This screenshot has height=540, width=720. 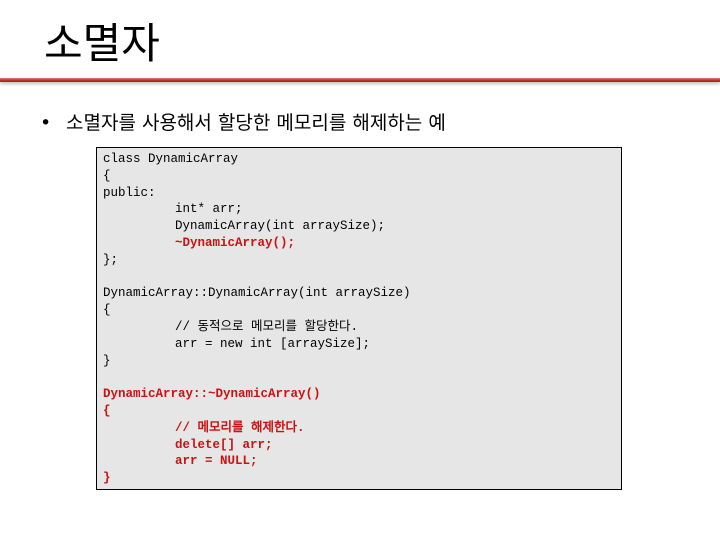 I want to click on bullet-text: 소멸자를 사용해서 할당한 메모리를 해제하는 예, so click(x=256, y=123).